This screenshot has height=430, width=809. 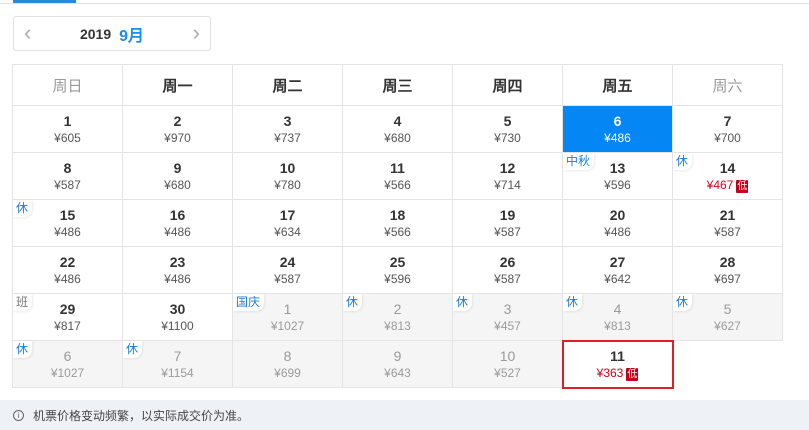 What do you see at coordinates (67, 261) in the screenshot?
I see `day-number: 22` at bounding box center [67, 261].